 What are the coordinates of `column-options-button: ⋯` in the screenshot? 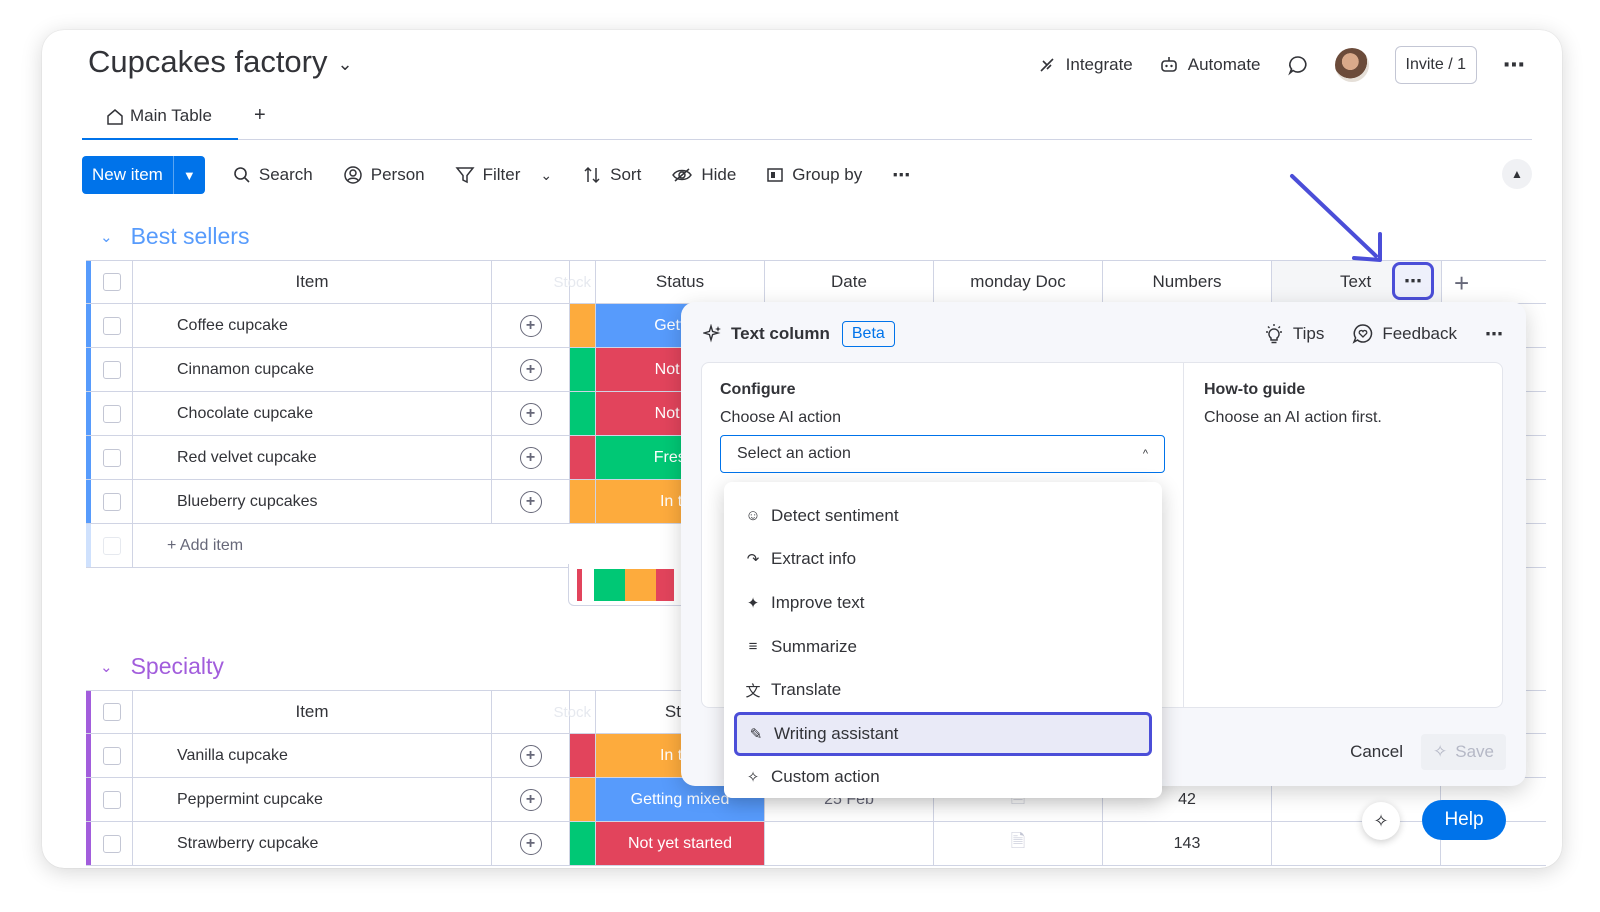 It's located at (1413, 281).